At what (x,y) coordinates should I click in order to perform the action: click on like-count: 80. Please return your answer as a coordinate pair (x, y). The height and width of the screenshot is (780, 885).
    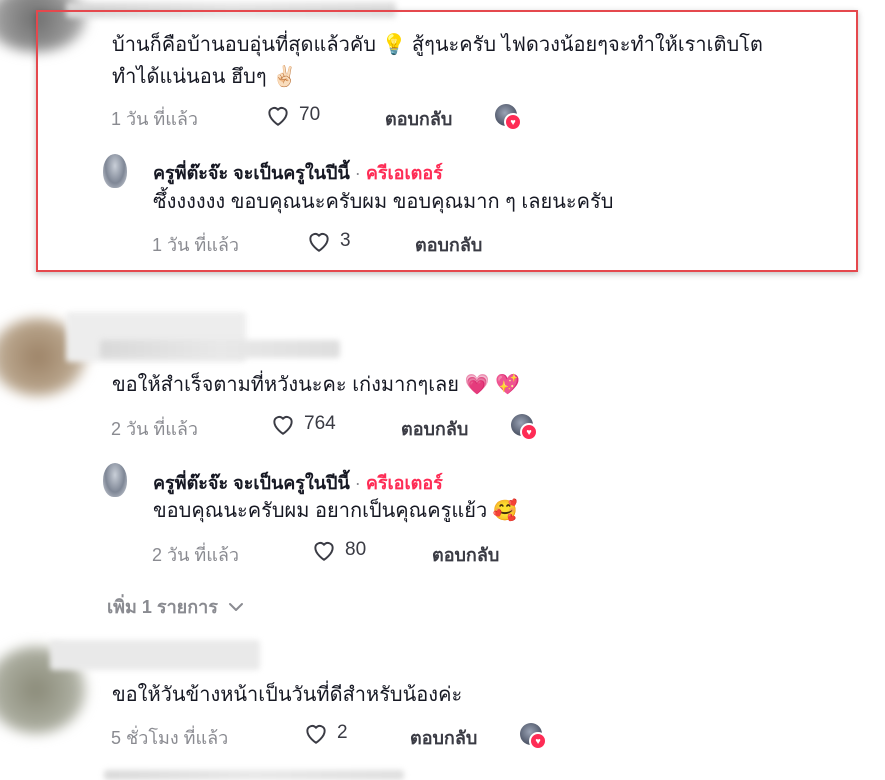
    Looking at the image, I should click on (356, 549).